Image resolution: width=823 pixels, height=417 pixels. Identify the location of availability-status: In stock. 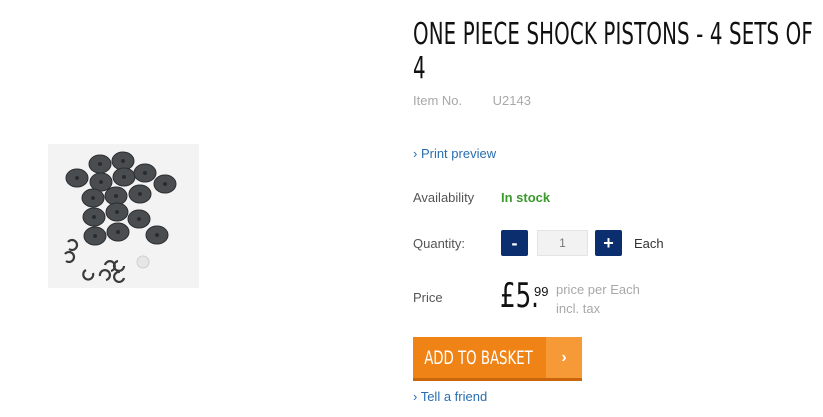
(526, 197).